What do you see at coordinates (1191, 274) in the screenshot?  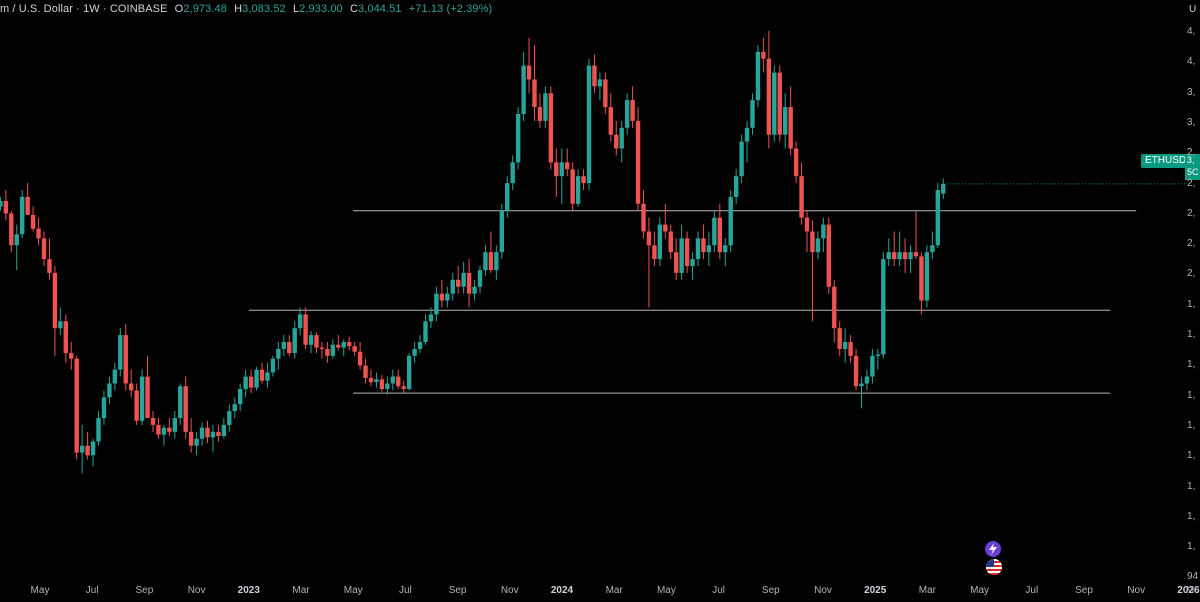 I see `price-tick-label: 2,` at bounding box center [1191, 274].